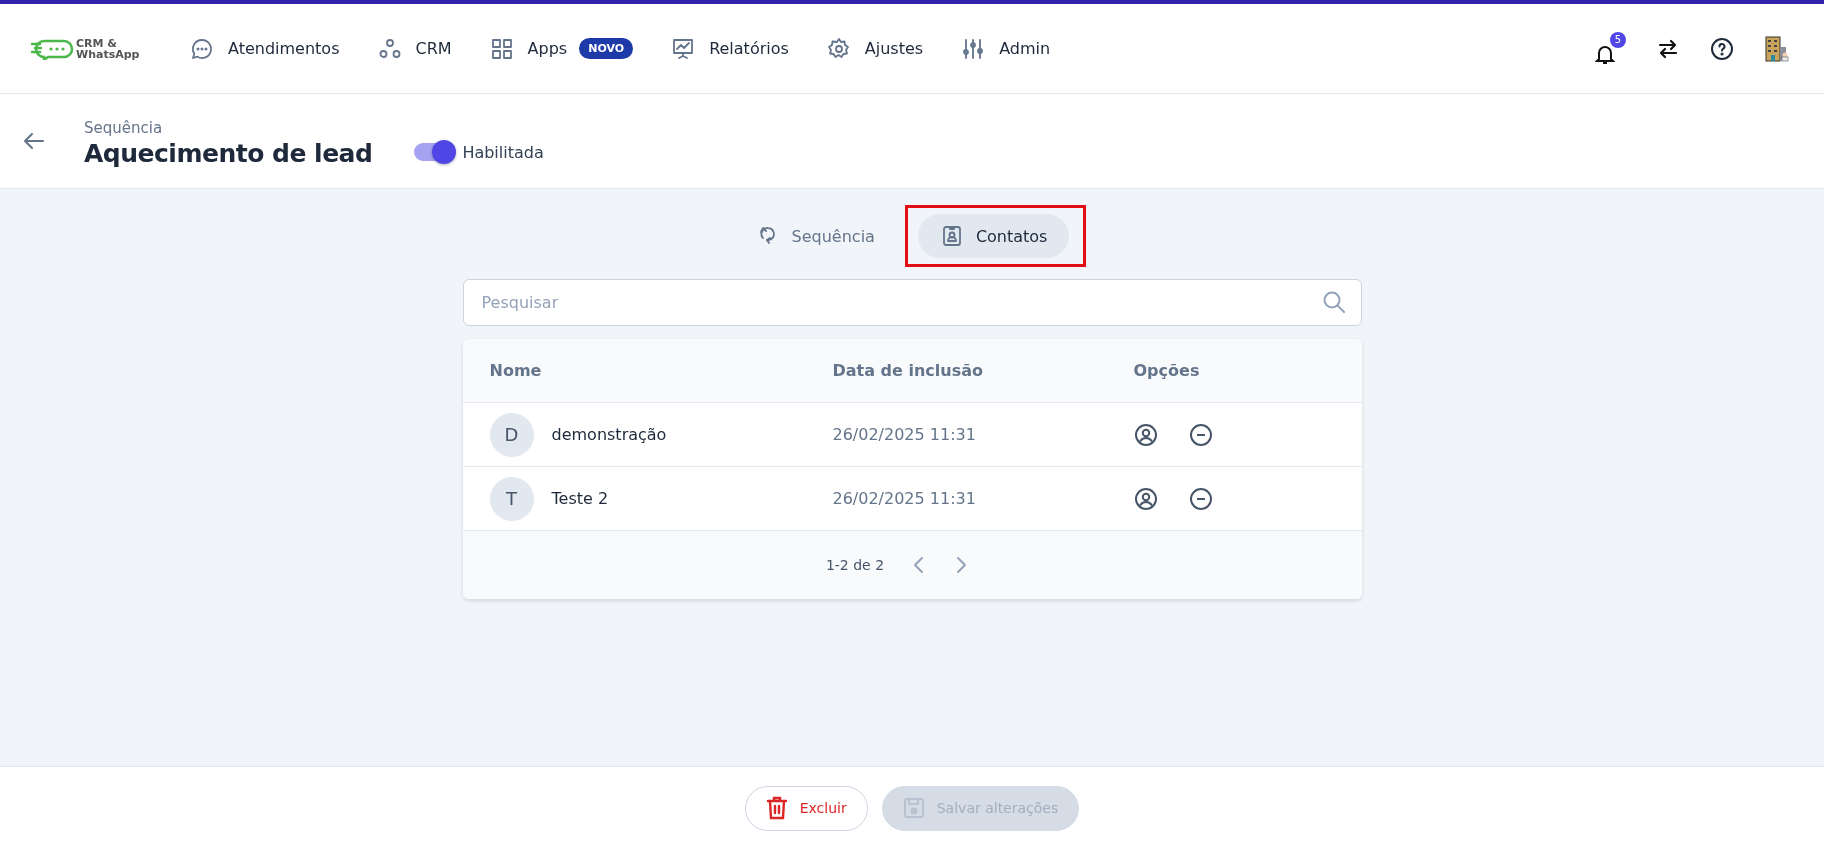  I want to click on column-header: Opções, so click(1167, 370).